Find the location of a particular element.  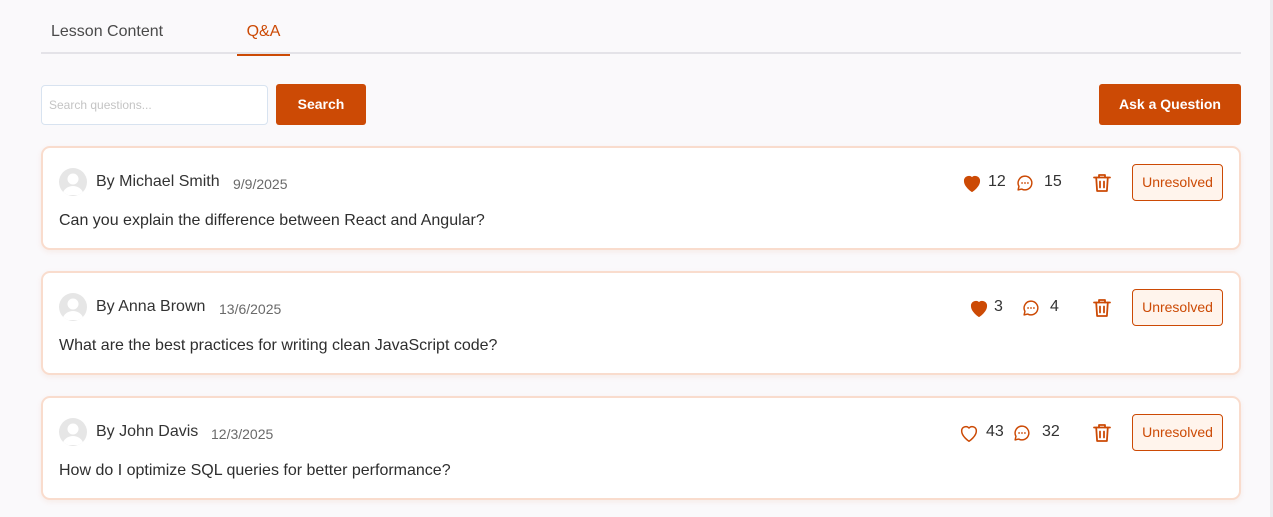

tab-bar: Lesson Content Q&A is located at coordinates (641, 34).